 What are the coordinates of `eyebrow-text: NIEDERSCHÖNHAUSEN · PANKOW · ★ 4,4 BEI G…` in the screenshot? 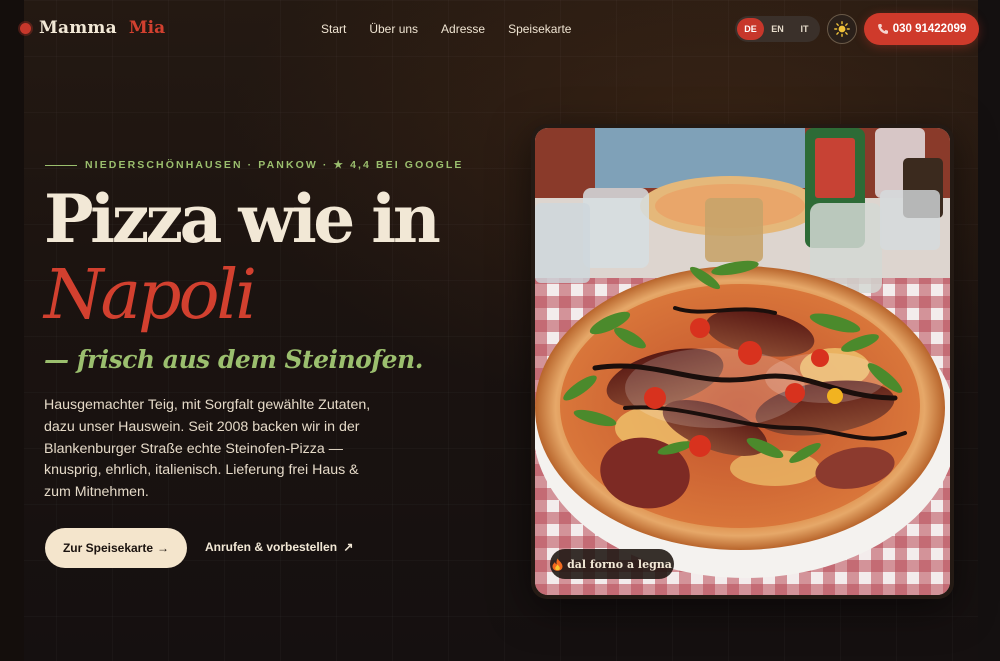 It's located at (274, 165).